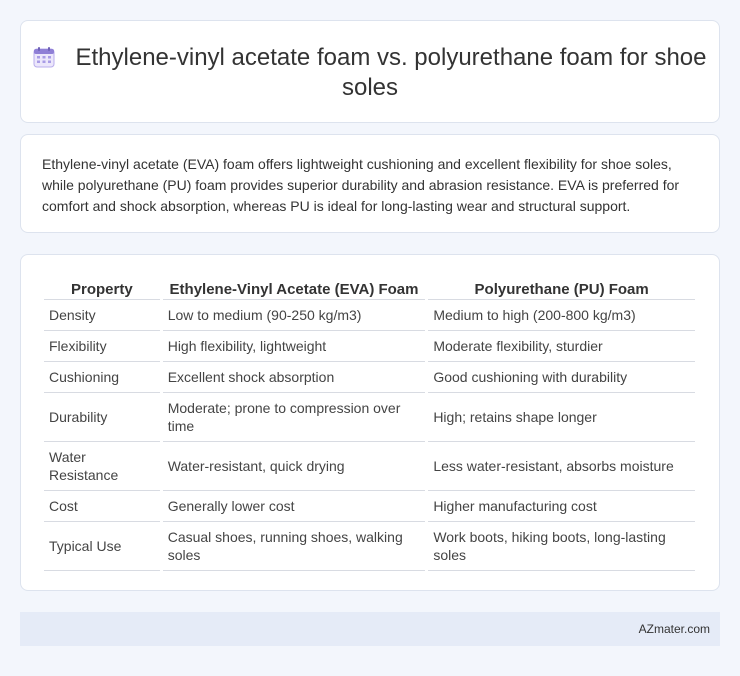 Image resolution: width=740 pixels, height=676 pixels. Describe the element at coordinates (102, 466) in the screenshot. I see `cell-property: Water Resistance` at that location.